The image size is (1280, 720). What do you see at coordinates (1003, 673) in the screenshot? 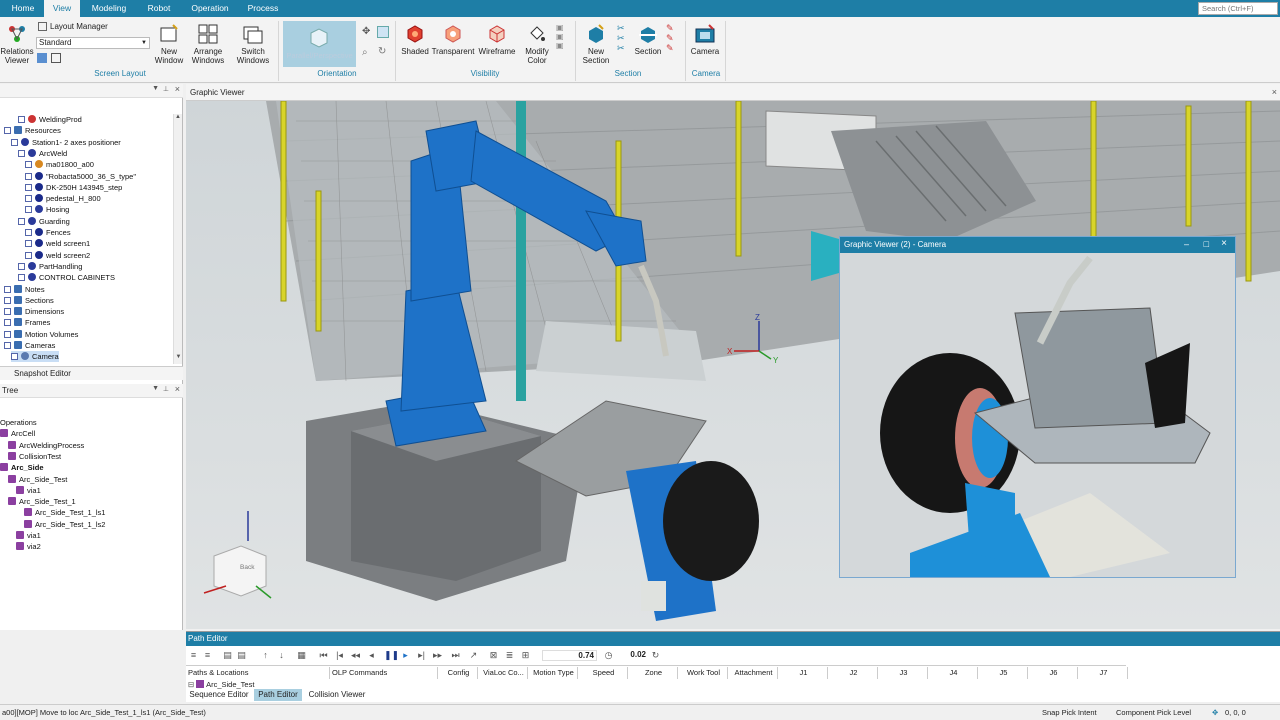
I see `column-header: J5` at bounding box center [1003, 673].